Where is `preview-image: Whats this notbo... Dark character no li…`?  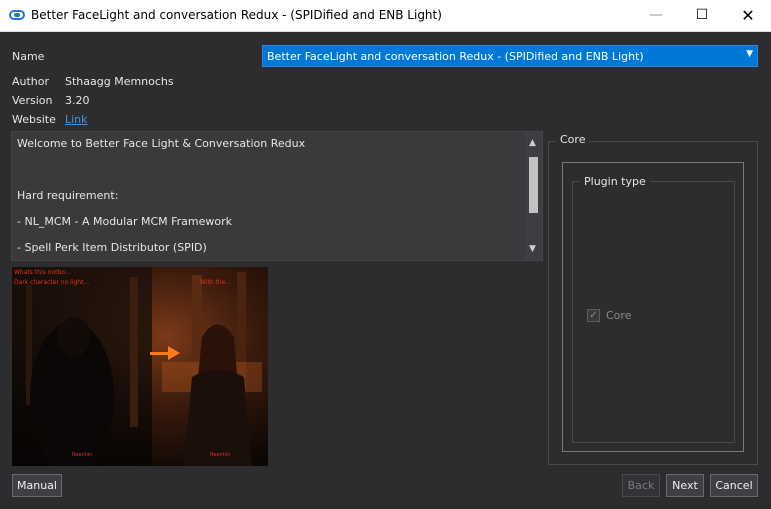 preview-image: Whats this notbo... Dark character no li… is located at coordinates (140, 366).